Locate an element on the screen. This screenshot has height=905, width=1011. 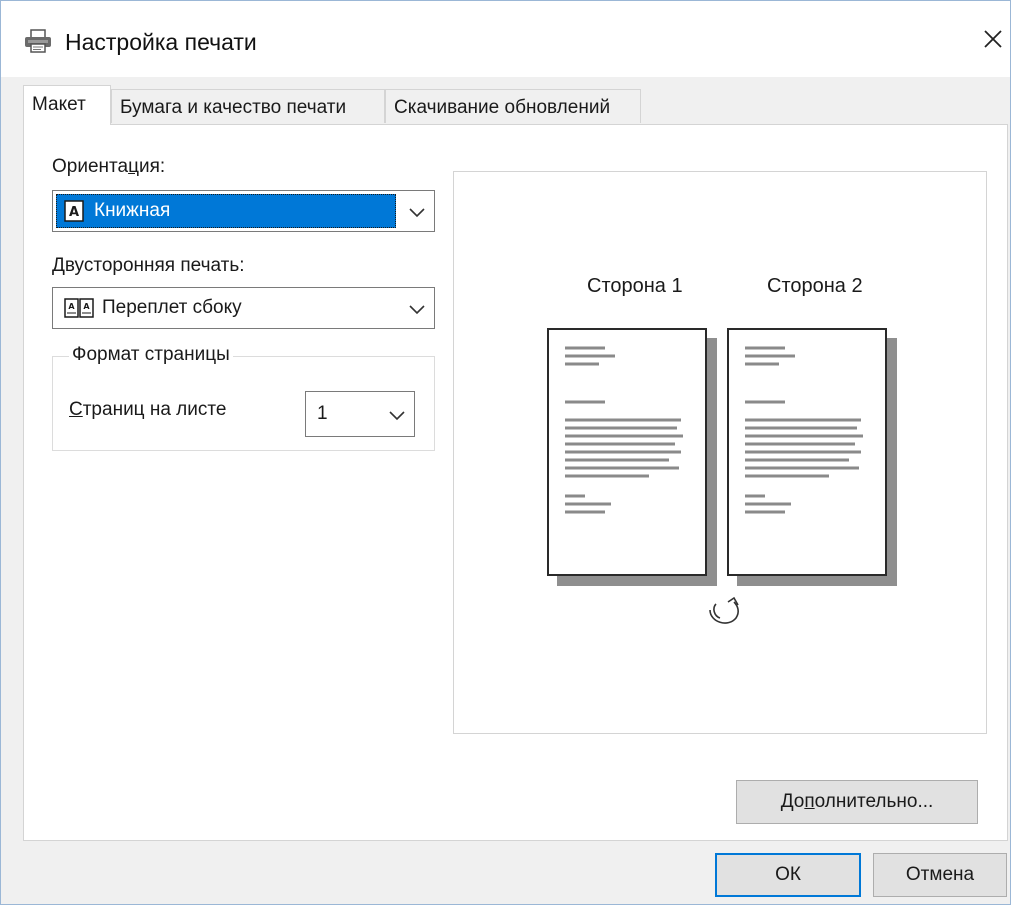
tab-layout: Макет is located at coordinates (67, 105).